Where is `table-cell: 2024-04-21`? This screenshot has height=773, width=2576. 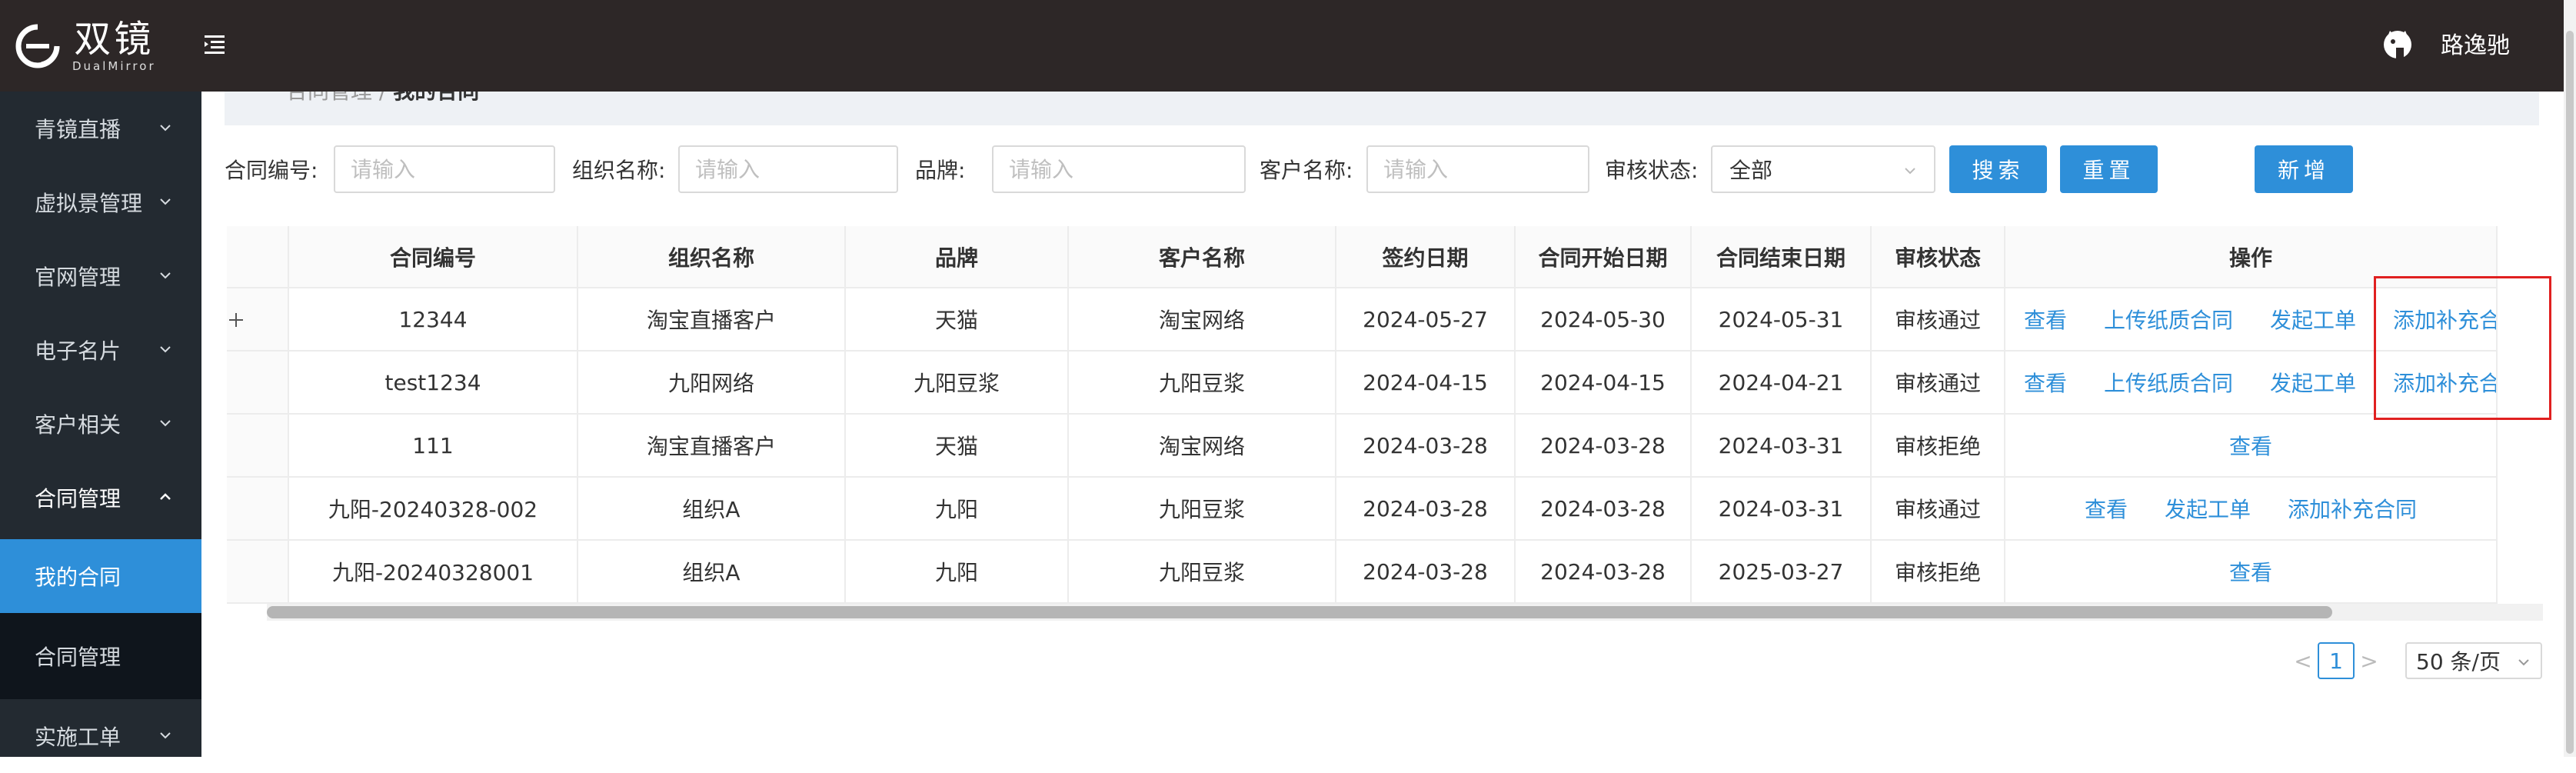
table-cell: 2024-04-21 is located at coordinates (1781, 383).